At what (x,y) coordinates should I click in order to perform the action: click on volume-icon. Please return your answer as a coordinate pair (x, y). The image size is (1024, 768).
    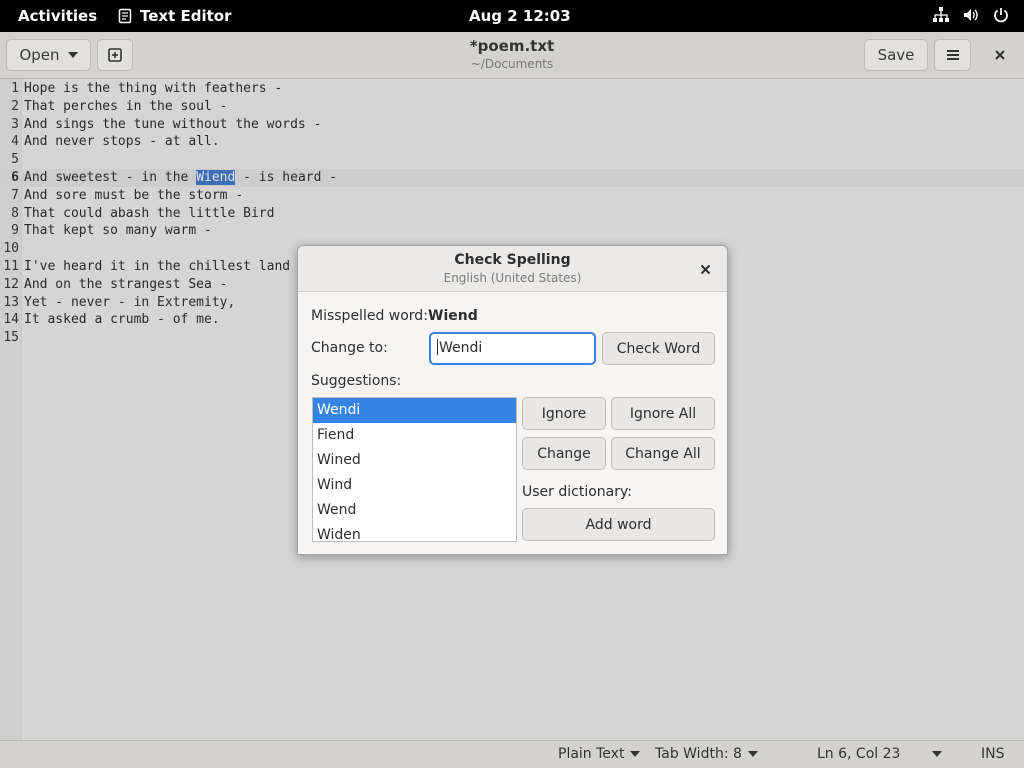
    Looking at the image, I should click on (971, 15).